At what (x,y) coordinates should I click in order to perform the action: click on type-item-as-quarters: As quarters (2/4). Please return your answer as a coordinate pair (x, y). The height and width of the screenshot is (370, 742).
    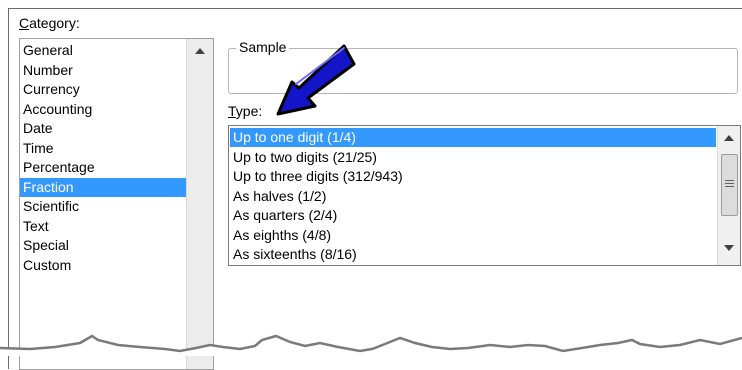
    Looking at the image, I should click on (473, 215).